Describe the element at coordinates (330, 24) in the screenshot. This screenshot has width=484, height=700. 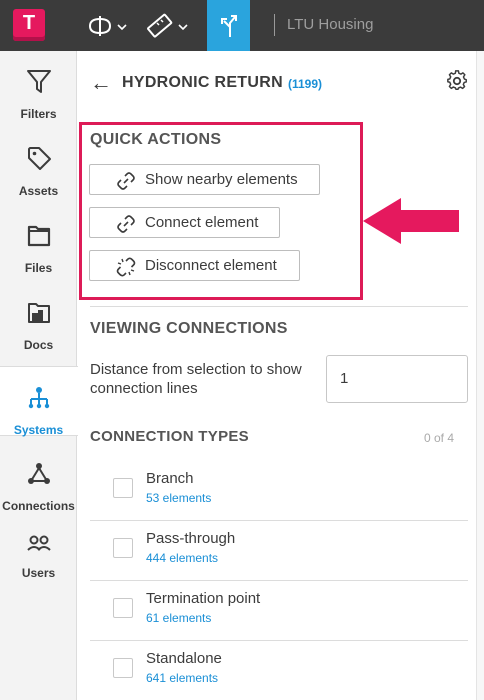
I see `project-name: LTU Housing` at that location.